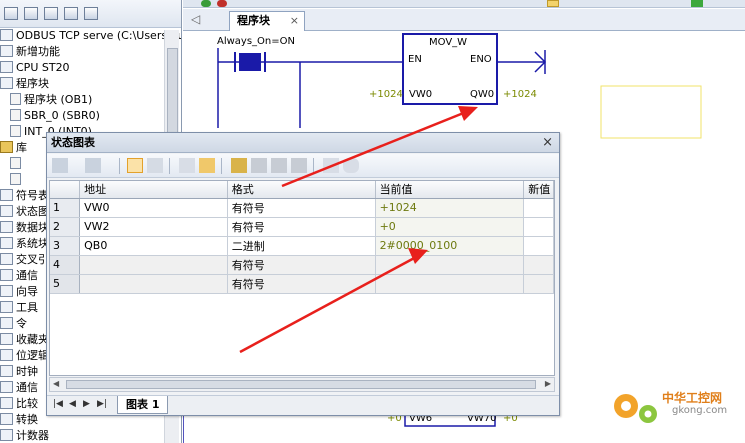 This screenshot has height=443, width=745. What do you see at coordinates (51, 100) in the screenshot?
I see `tree-item: 程序块 (OB1)` at bounding box center [51, 100].